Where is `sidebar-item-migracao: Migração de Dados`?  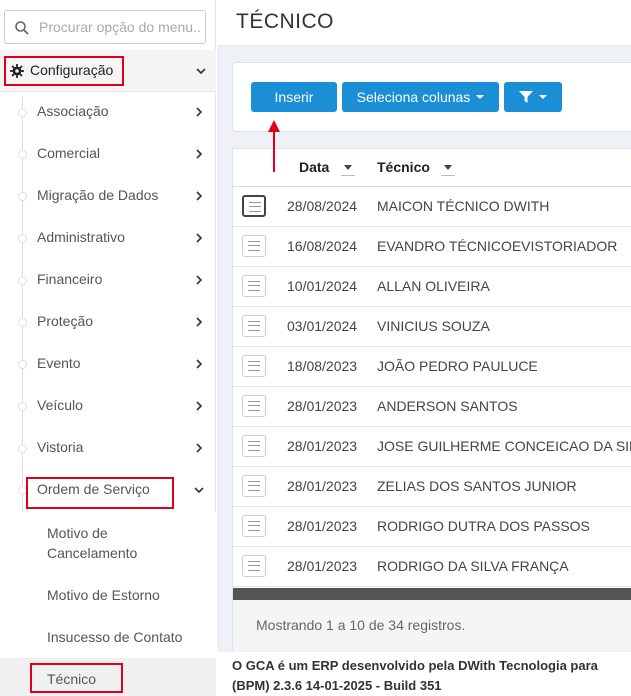 sidebar-item-migracao: Migração de Dados is located at coordinates (108, 196).